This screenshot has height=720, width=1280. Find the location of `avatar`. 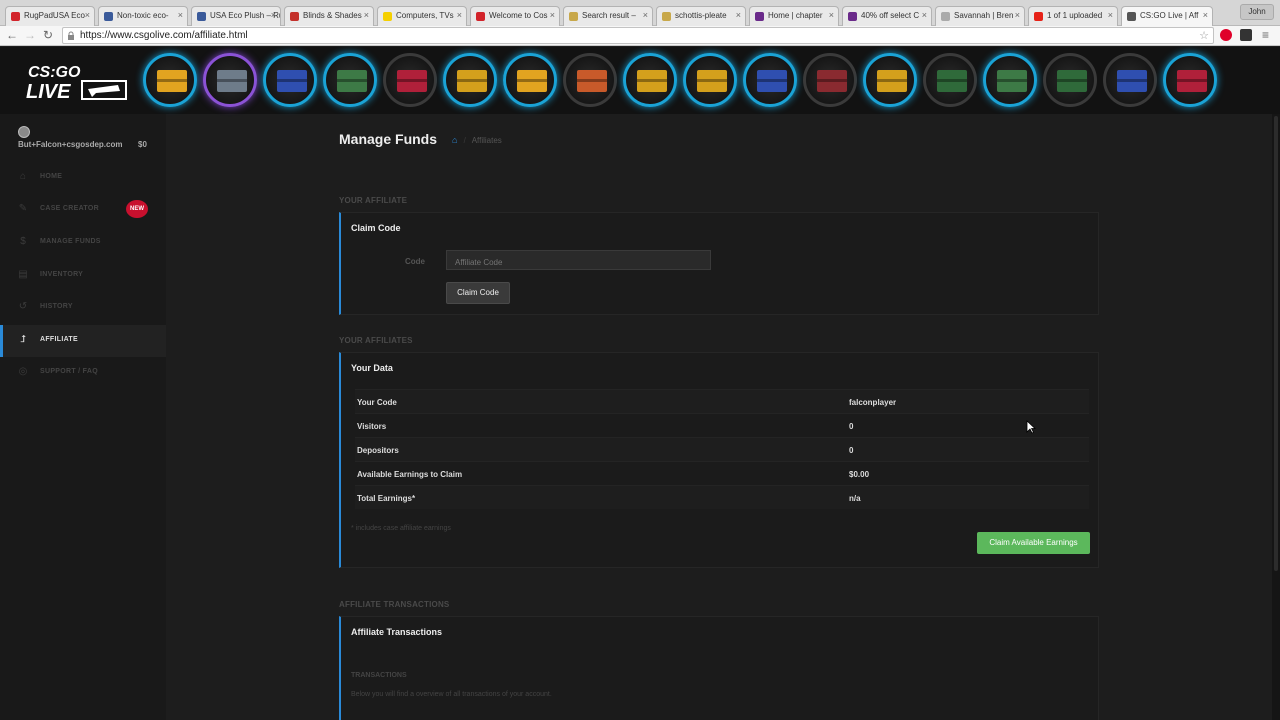

avatar is located at coordinates (24, 132).